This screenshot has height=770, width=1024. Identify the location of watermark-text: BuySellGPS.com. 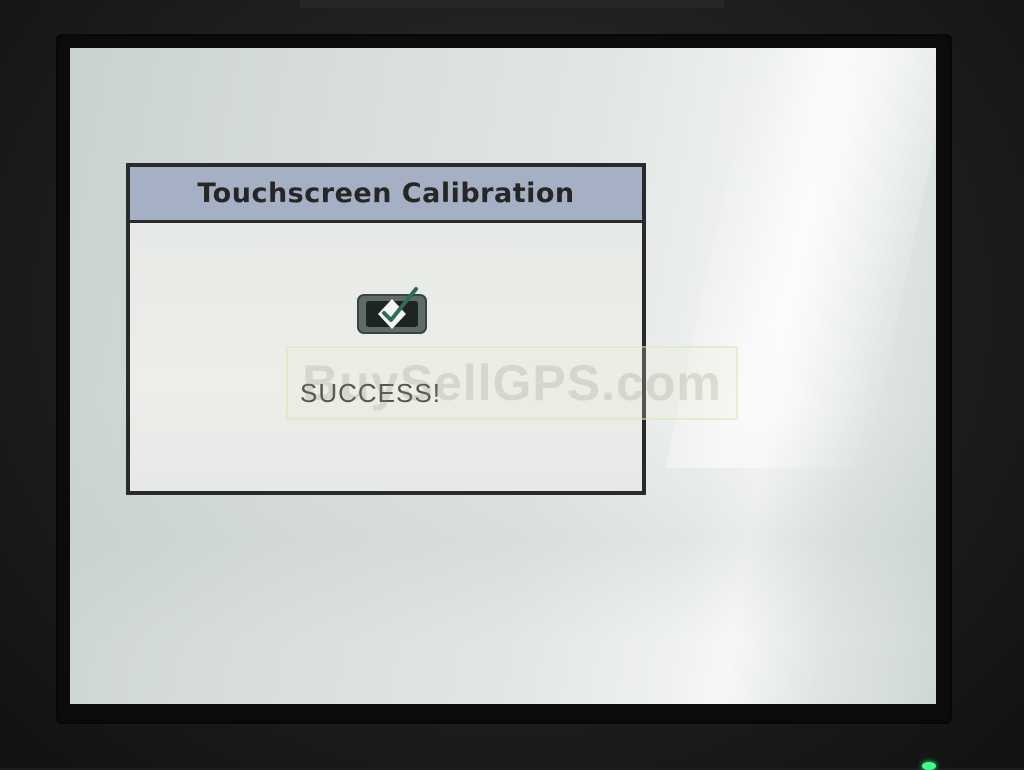
(512, 383).